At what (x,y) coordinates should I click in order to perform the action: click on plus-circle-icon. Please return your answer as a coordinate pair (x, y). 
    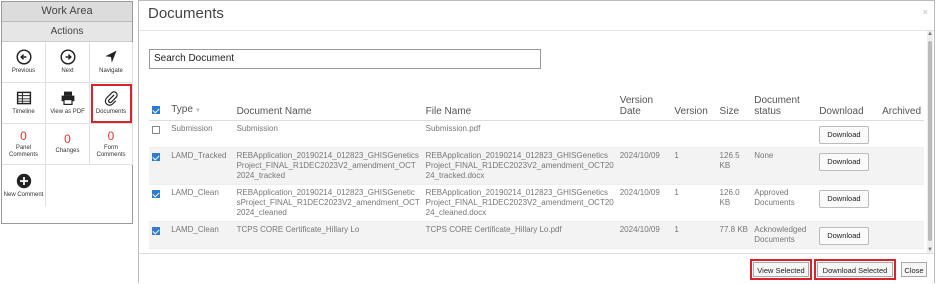
    Looking at the image, I should click on (23, 180).